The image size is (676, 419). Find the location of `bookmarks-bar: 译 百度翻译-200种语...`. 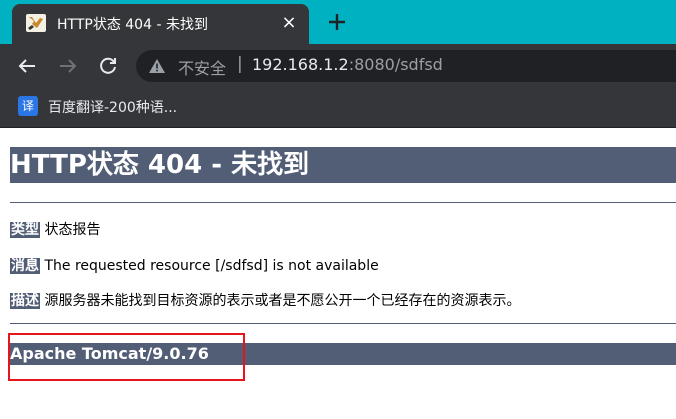

bookmarks-bar: 译 百度翻译-200种语... is located at coordinates (338, 108).